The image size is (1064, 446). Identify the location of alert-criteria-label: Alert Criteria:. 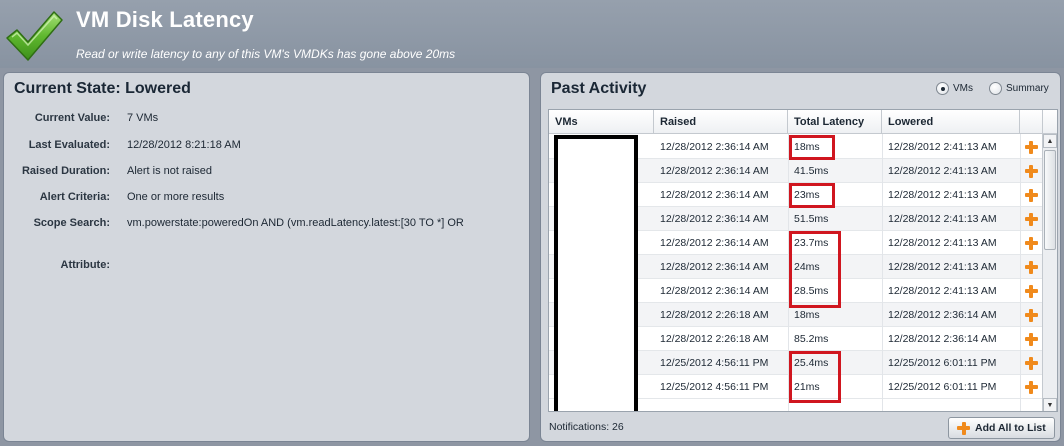
(74, 197).